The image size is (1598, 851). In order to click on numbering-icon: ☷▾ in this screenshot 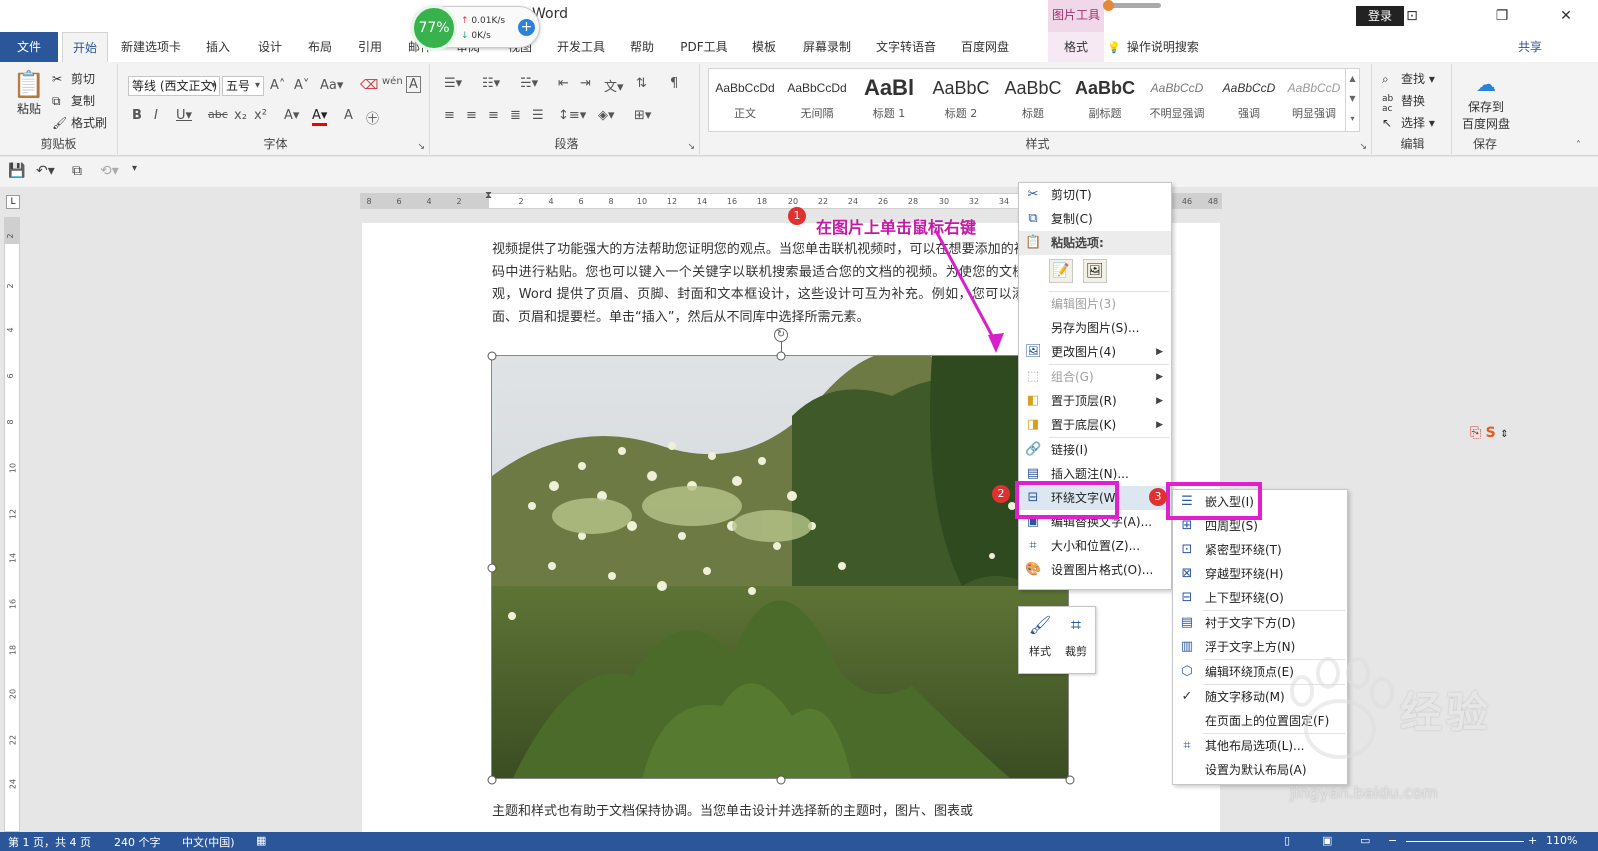, I will do `click(491, 83)`.